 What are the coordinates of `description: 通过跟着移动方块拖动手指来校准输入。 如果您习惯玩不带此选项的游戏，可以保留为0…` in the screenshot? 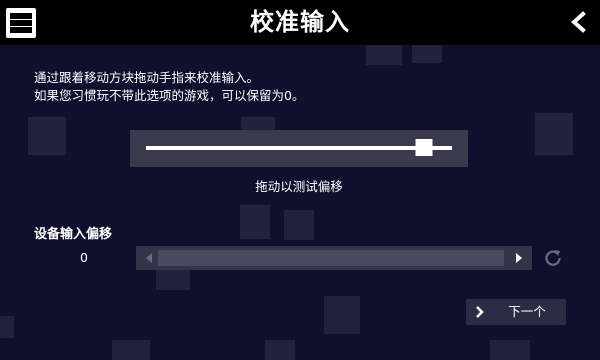 It's located at (169, 87).